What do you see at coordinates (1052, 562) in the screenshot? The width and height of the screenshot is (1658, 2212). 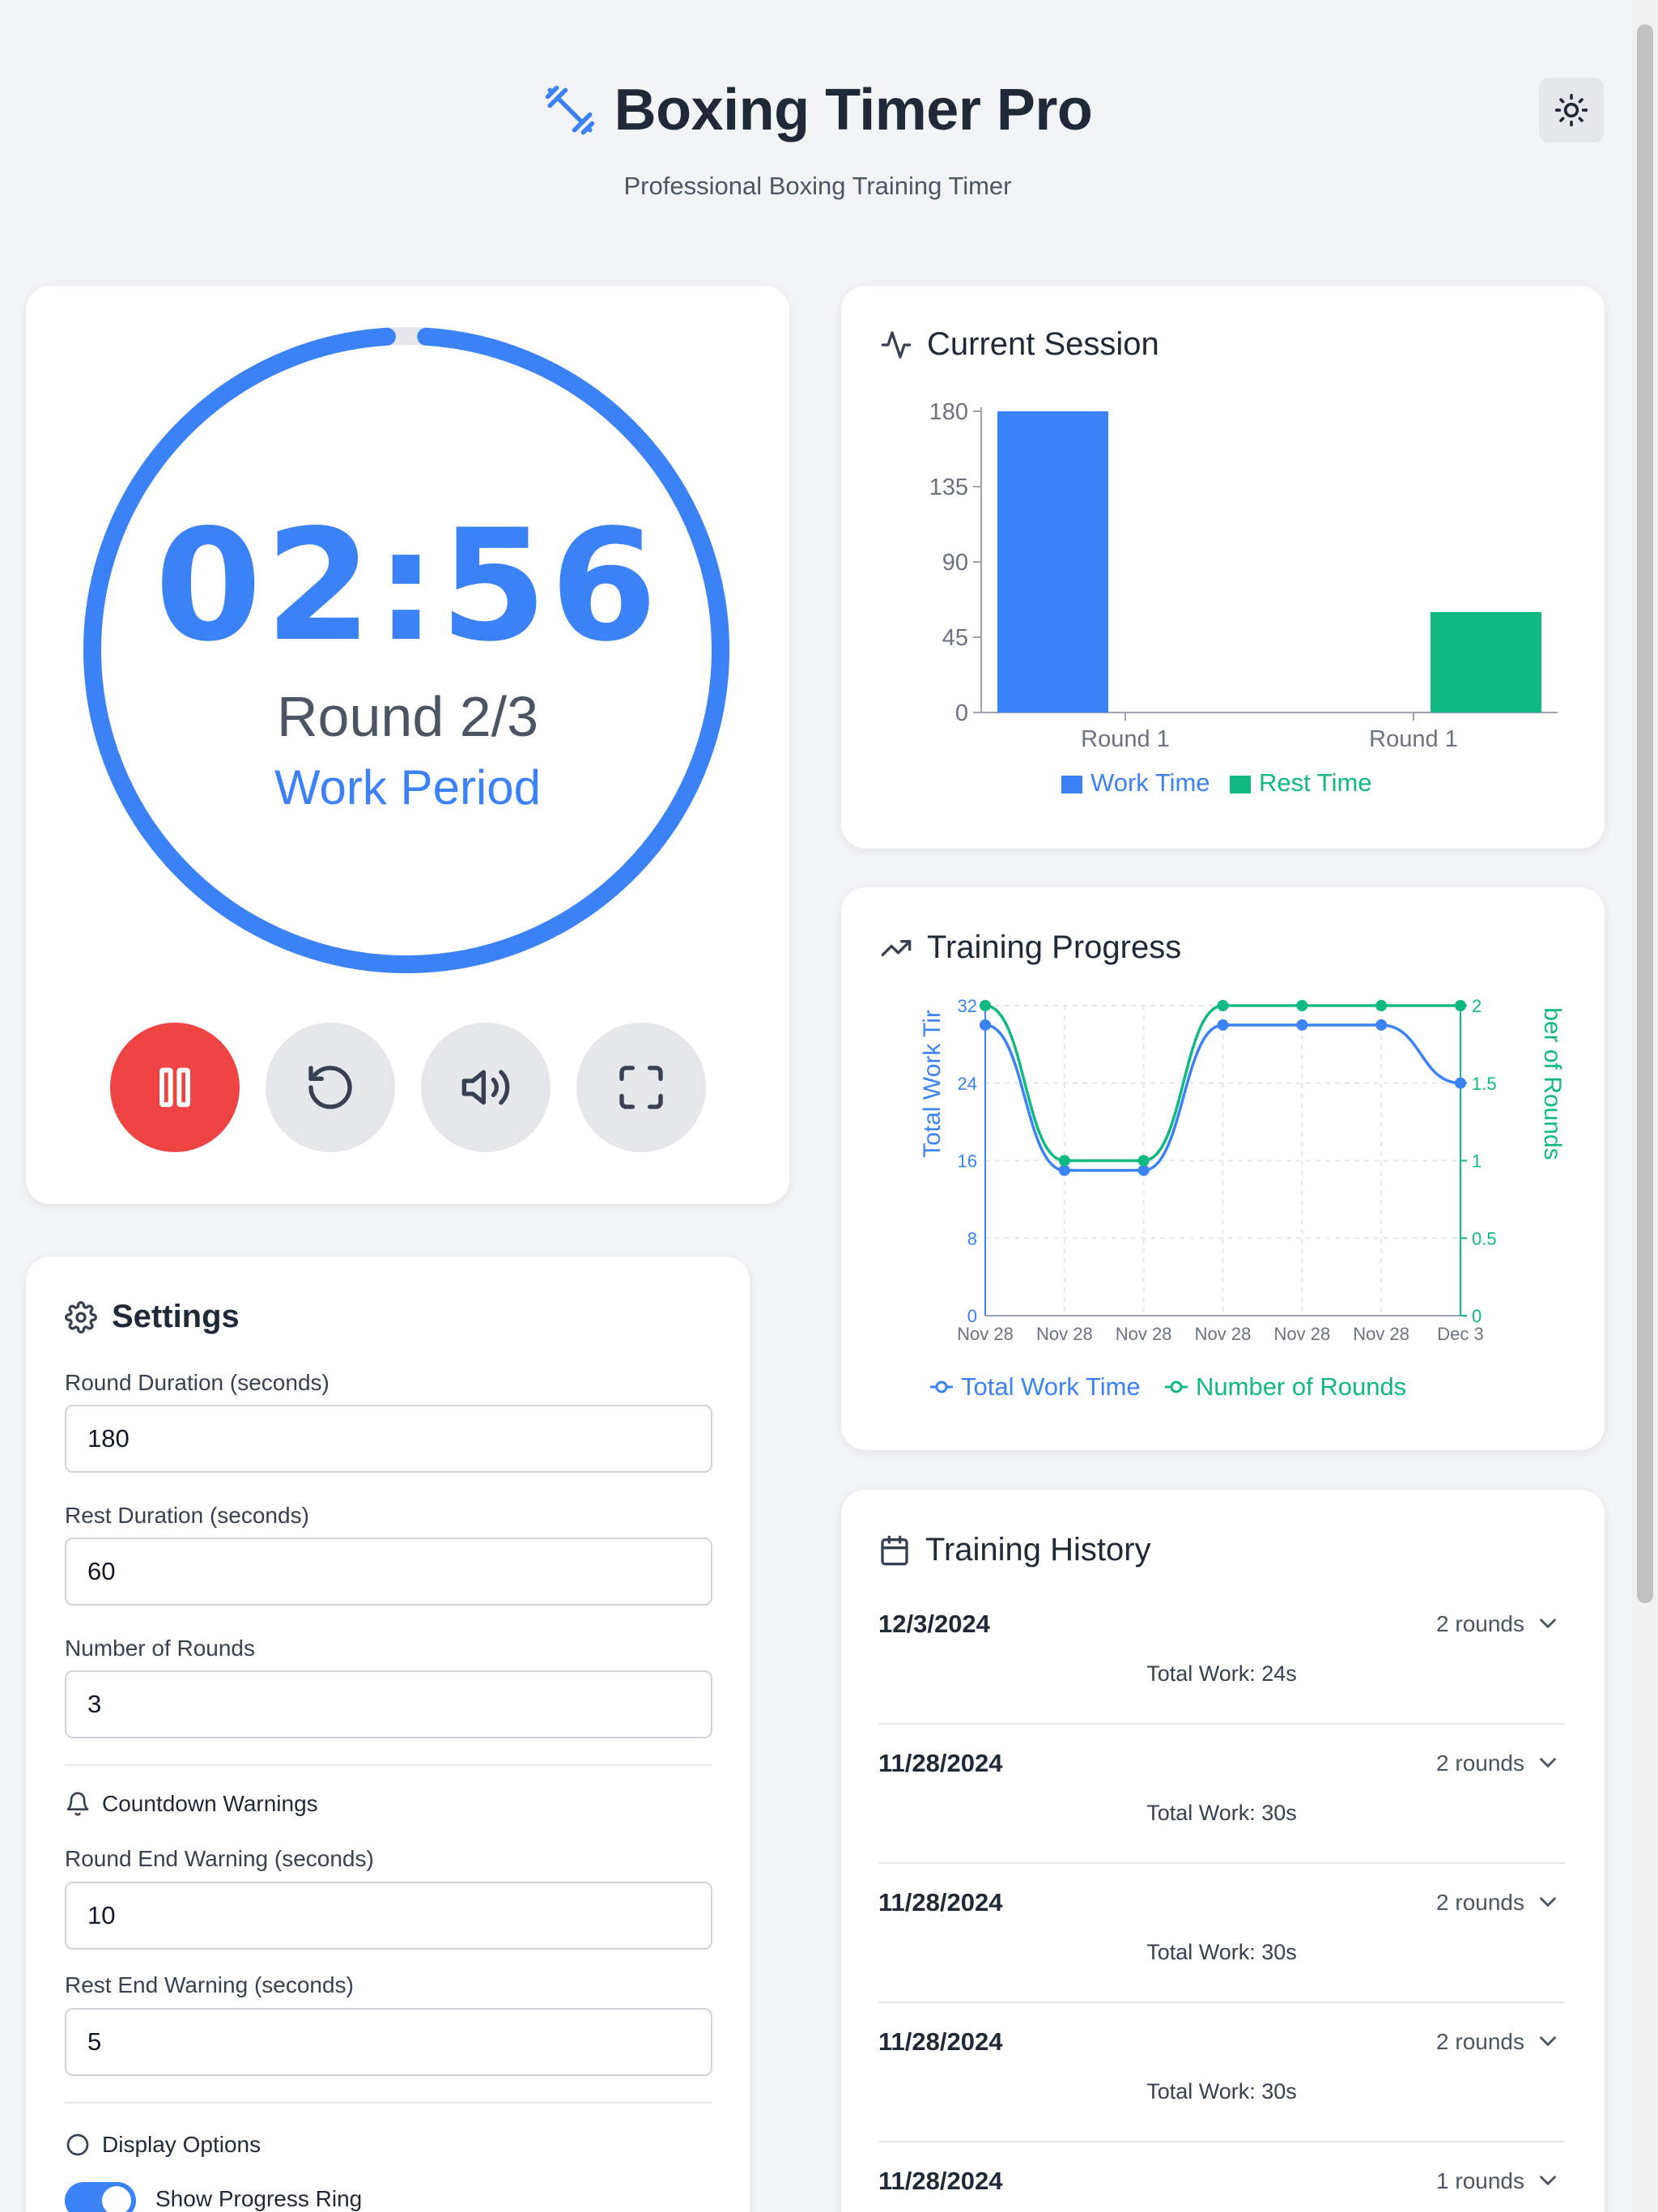 I see `bar-work-time` at bounding box center [1052, 562].